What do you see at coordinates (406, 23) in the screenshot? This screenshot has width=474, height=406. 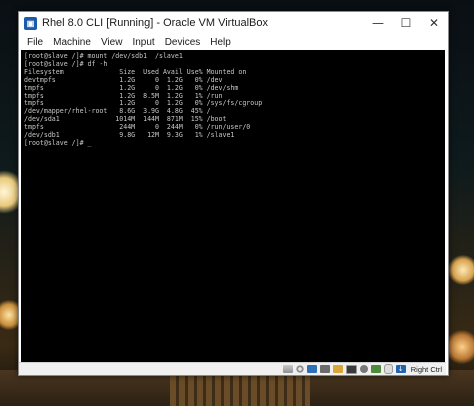 I see `maximize-button: ☐` at bounding box center [406, 23].